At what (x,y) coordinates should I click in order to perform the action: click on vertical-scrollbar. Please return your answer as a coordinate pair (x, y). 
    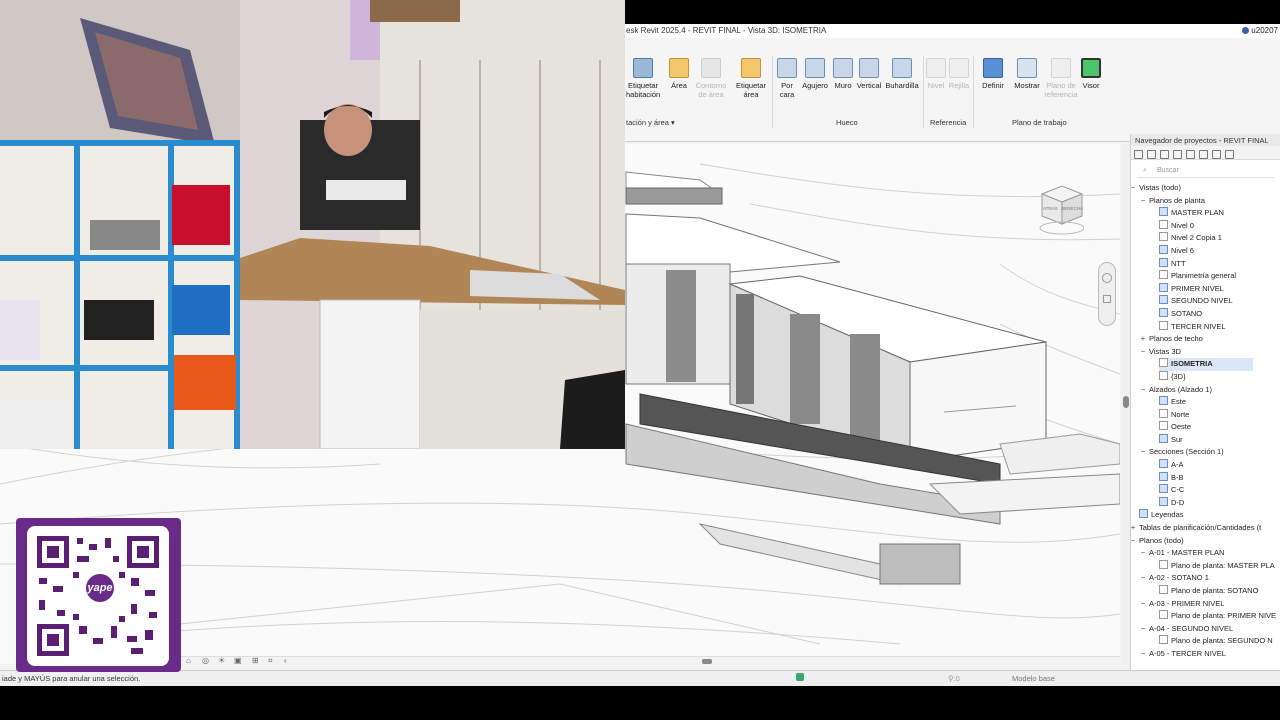
    Looking at the image, I should click on (1126, 404).